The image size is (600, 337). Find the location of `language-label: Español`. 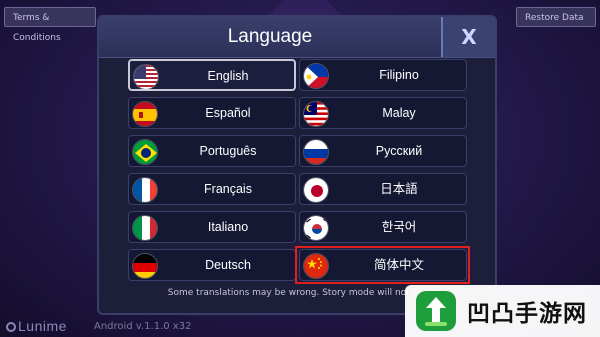

language-label: Español is located at coordinates (228, 113).